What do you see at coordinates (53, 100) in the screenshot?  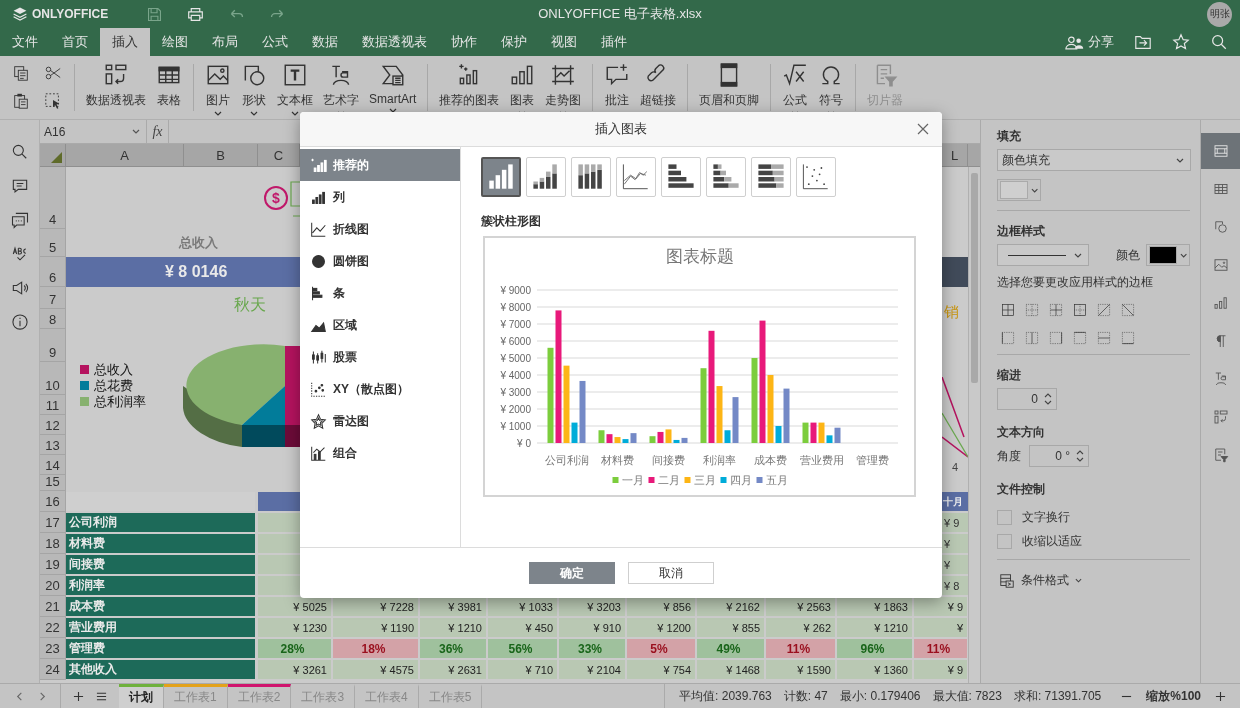 I see `select-all-icon` at bounding box center [53, 100].